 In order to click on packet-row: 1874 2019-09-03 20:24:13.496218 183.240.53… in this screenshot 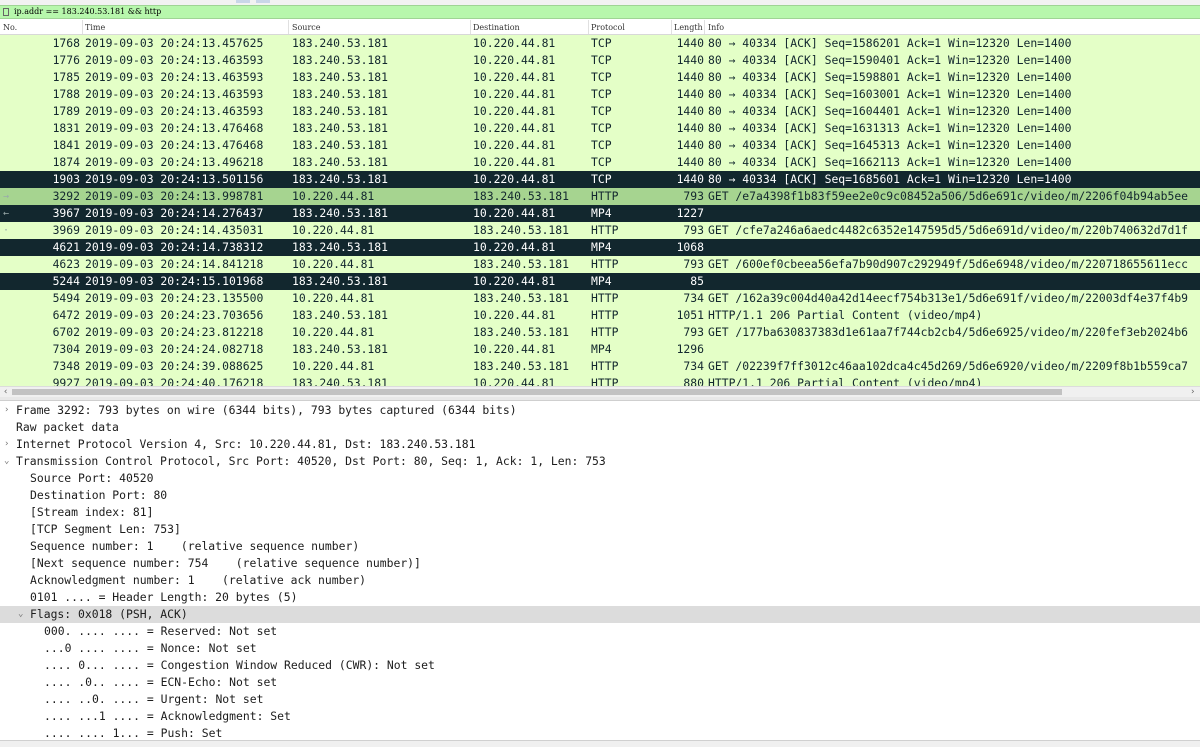, I will do `click(600, 162)`.